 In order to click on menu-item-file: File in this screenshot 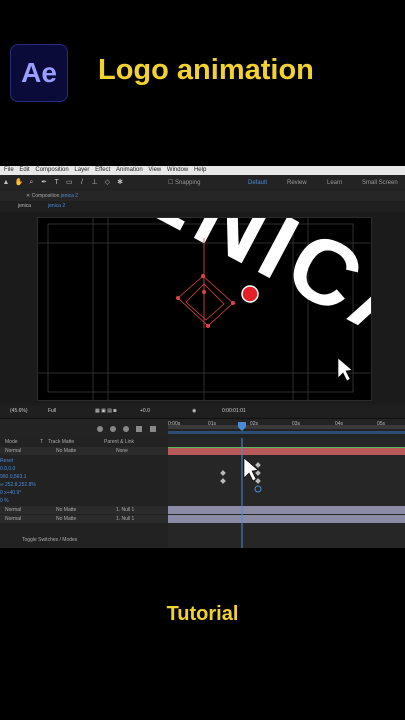, I will do `click(9, 170)`.